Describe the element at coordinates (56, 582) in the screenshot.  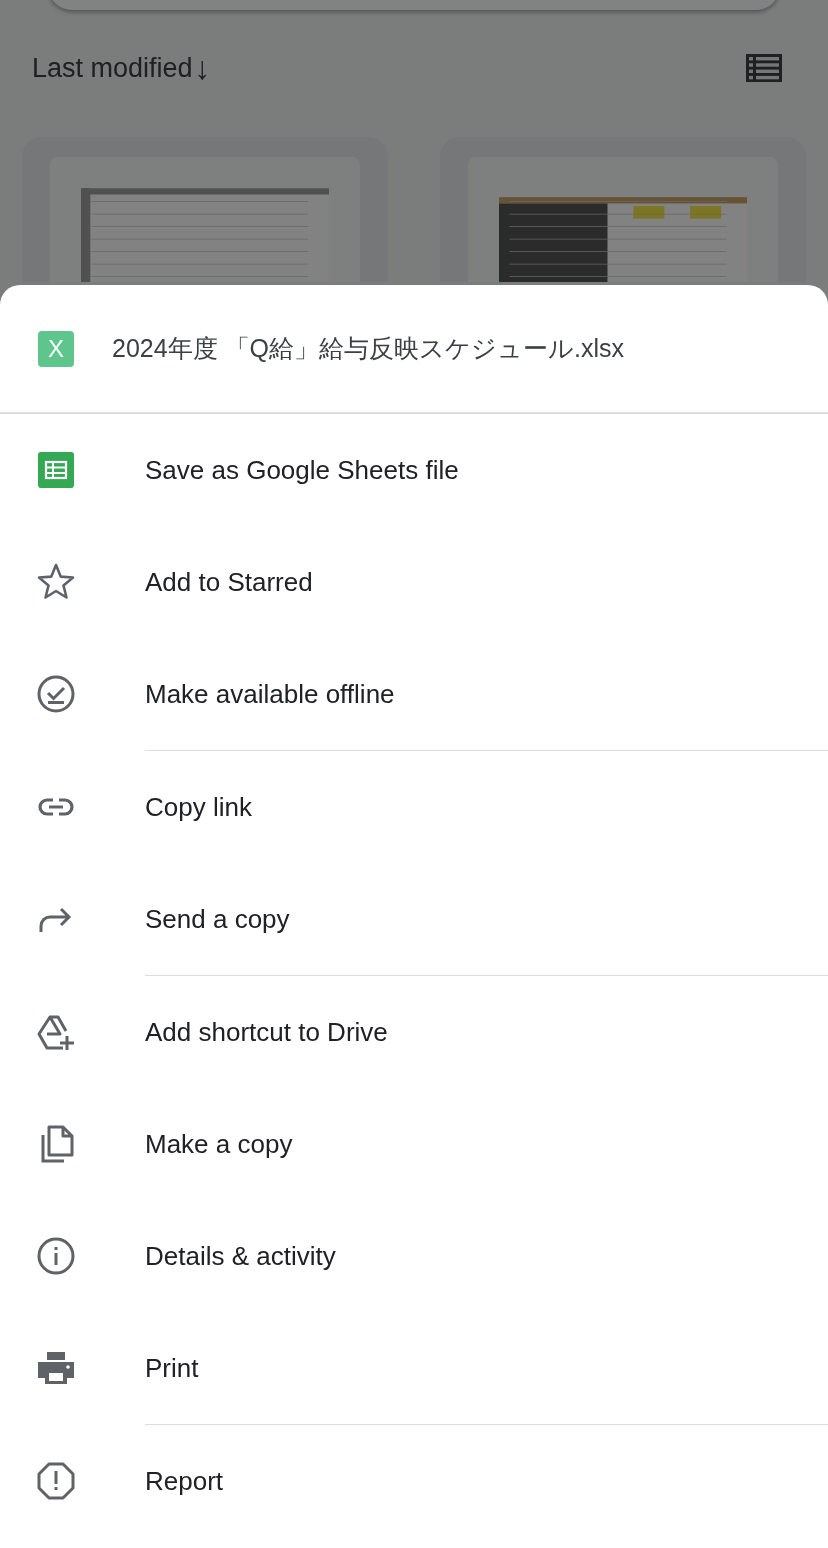
I see `star-icon` at that location.